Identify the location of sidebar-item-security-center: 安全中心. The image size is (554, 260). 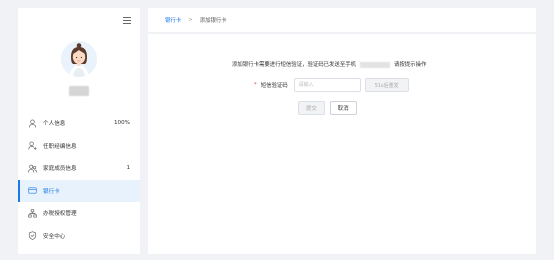
(79, 236).